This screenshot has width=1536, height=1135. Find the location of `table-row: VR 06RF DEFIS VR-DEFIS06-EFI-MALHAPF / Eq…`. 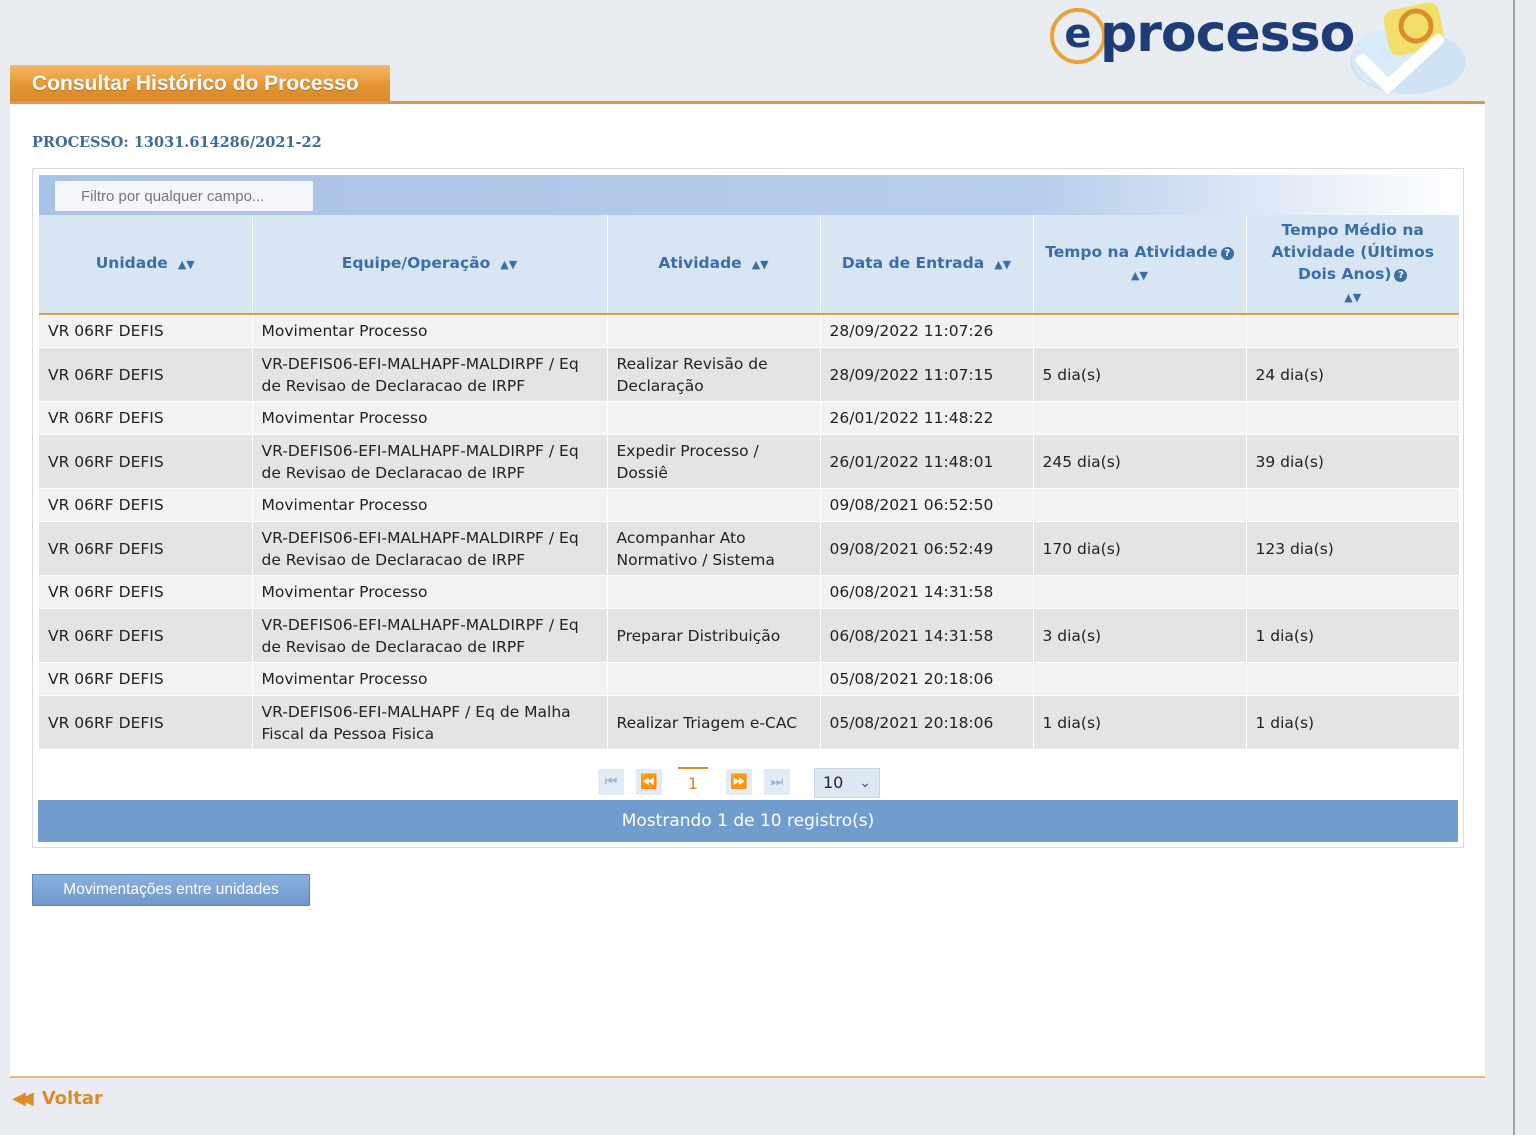

table-row: VR 06RF DEFIS VR-DEFIS06-EFI-MALHAPF / Eq… is located at coordinates (749, 722).